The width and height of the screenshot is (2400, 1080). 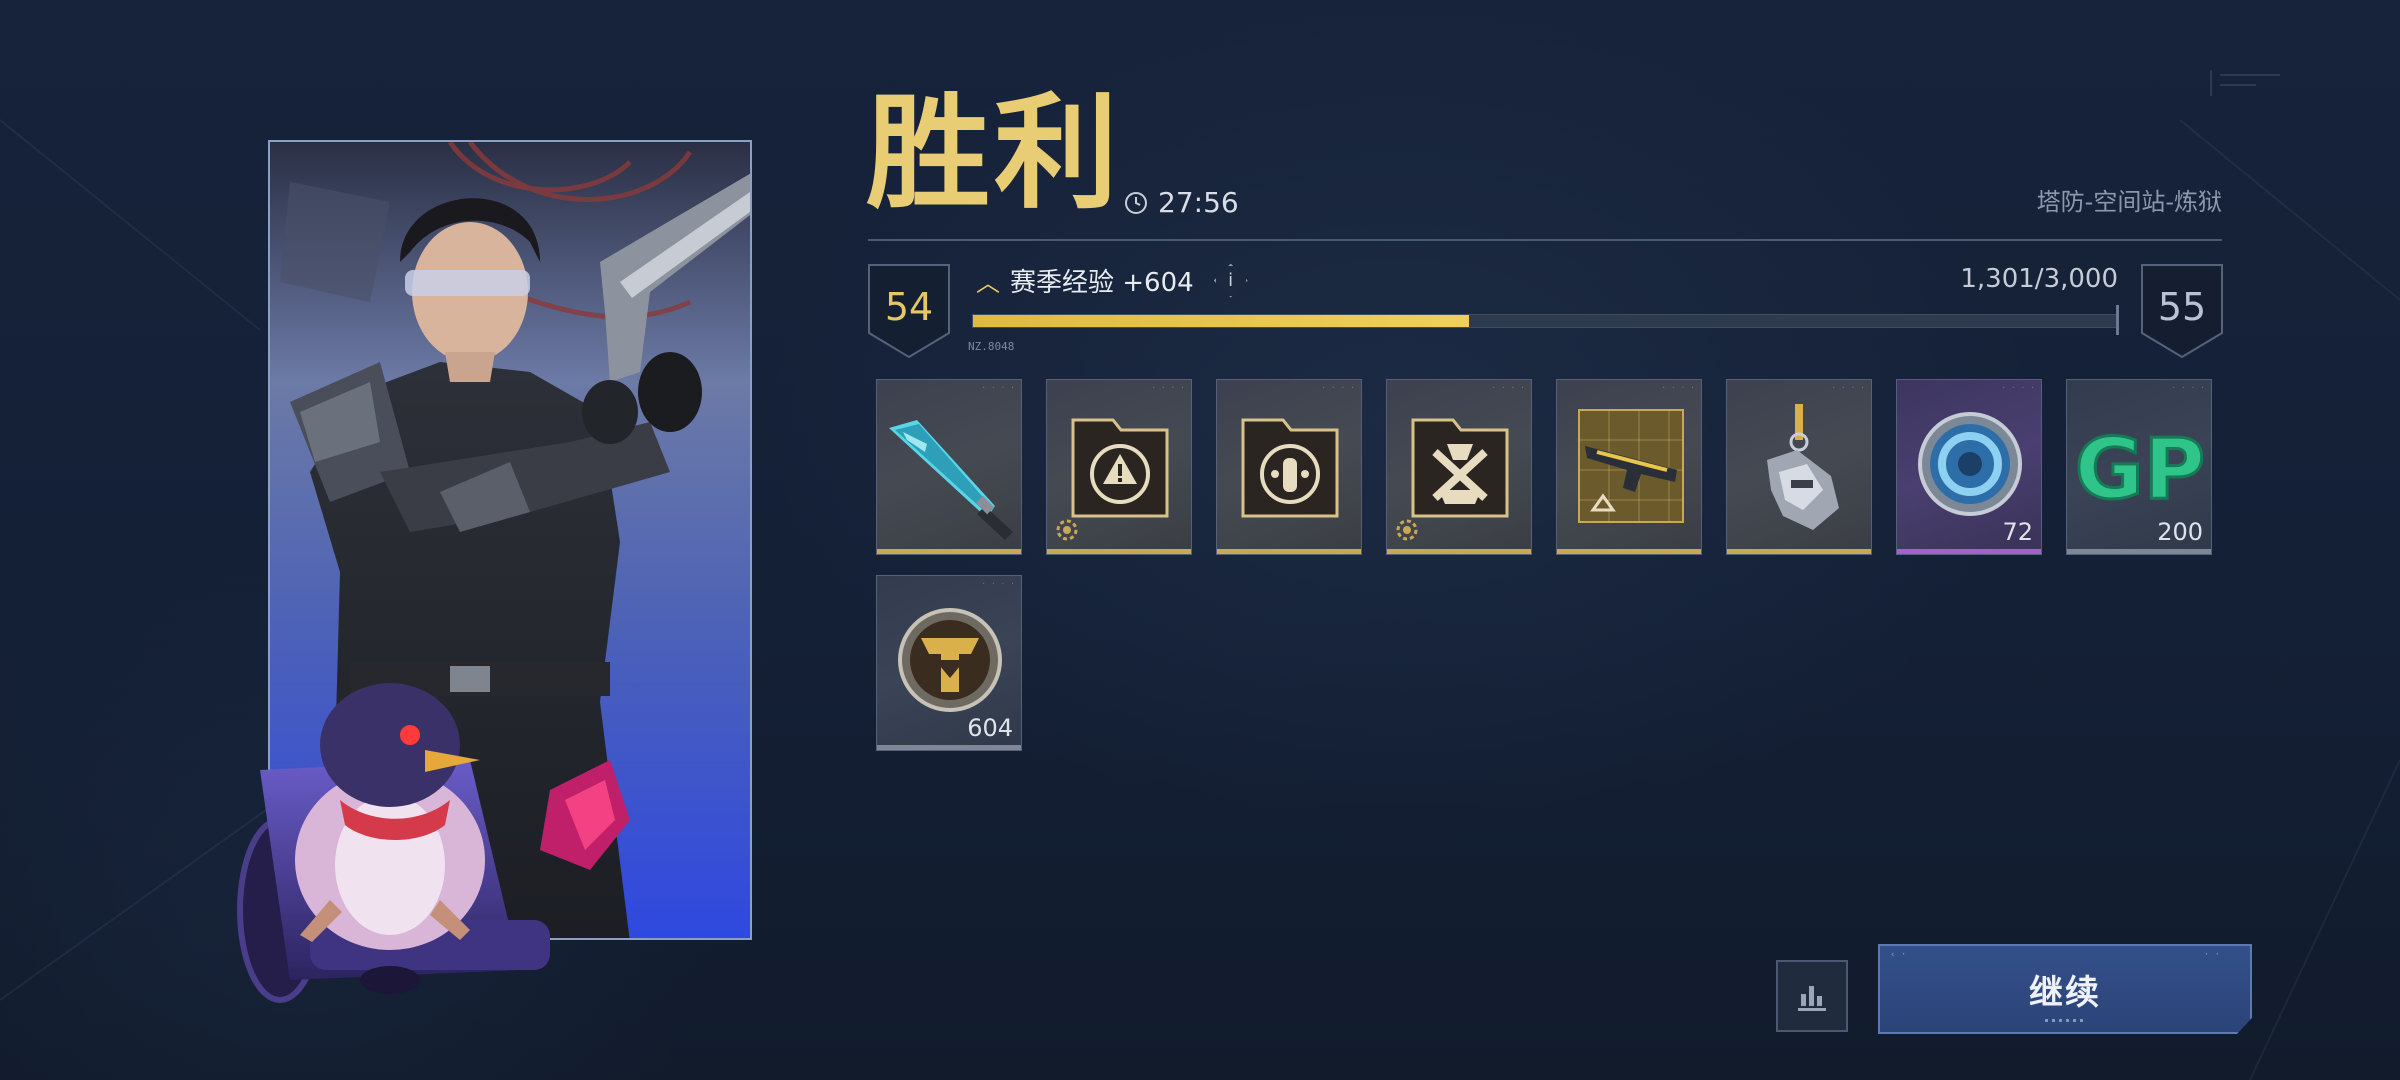 What do you see at coordinates (2182, 307) in the screenshot?
I see `next-level: 55` at bounding box center [2182, 307].